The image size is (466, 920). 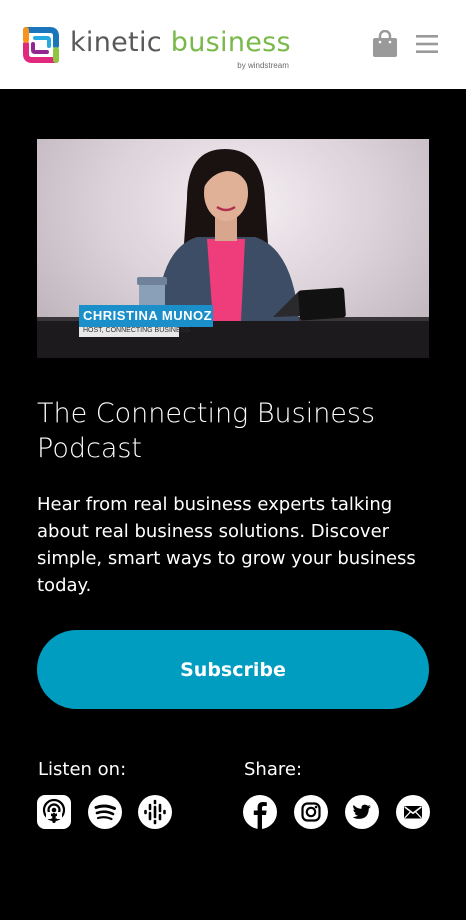 I want to click on instagram-icon, so click(x=311, y=812).